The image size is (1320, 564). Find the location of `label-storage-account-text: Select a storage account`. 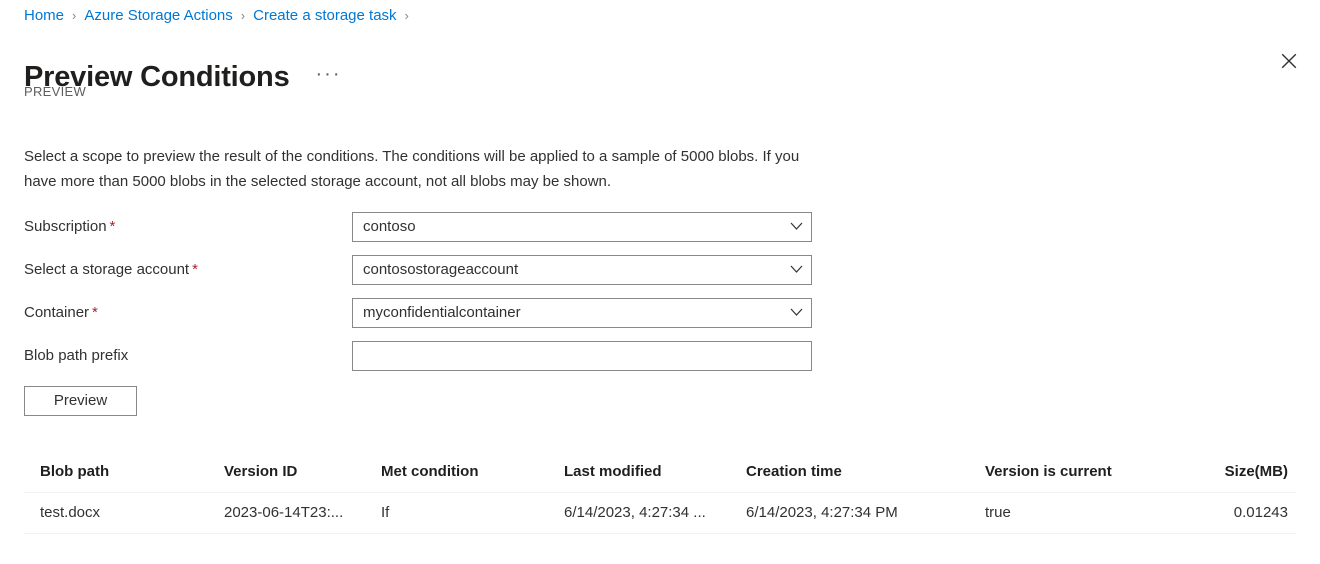

label-storage-account-text: Select a storage account is located at coordinates (107, 269).